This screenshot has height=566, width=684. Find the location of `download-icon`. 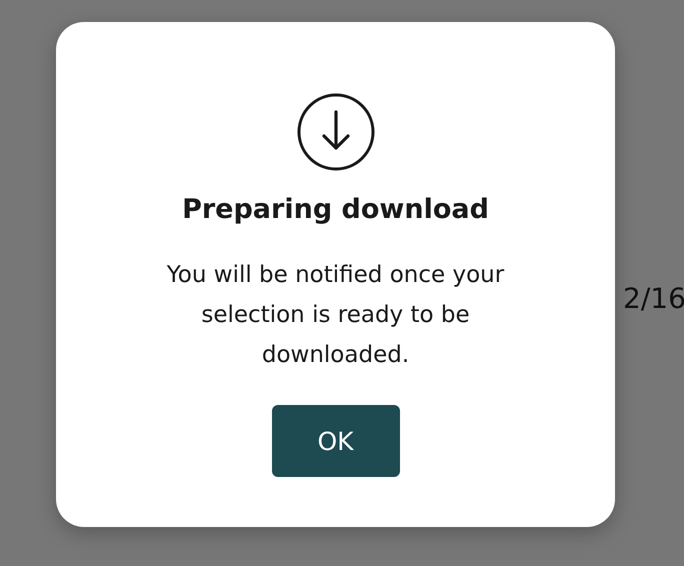

download-icon is located at coordinates (336, 132).